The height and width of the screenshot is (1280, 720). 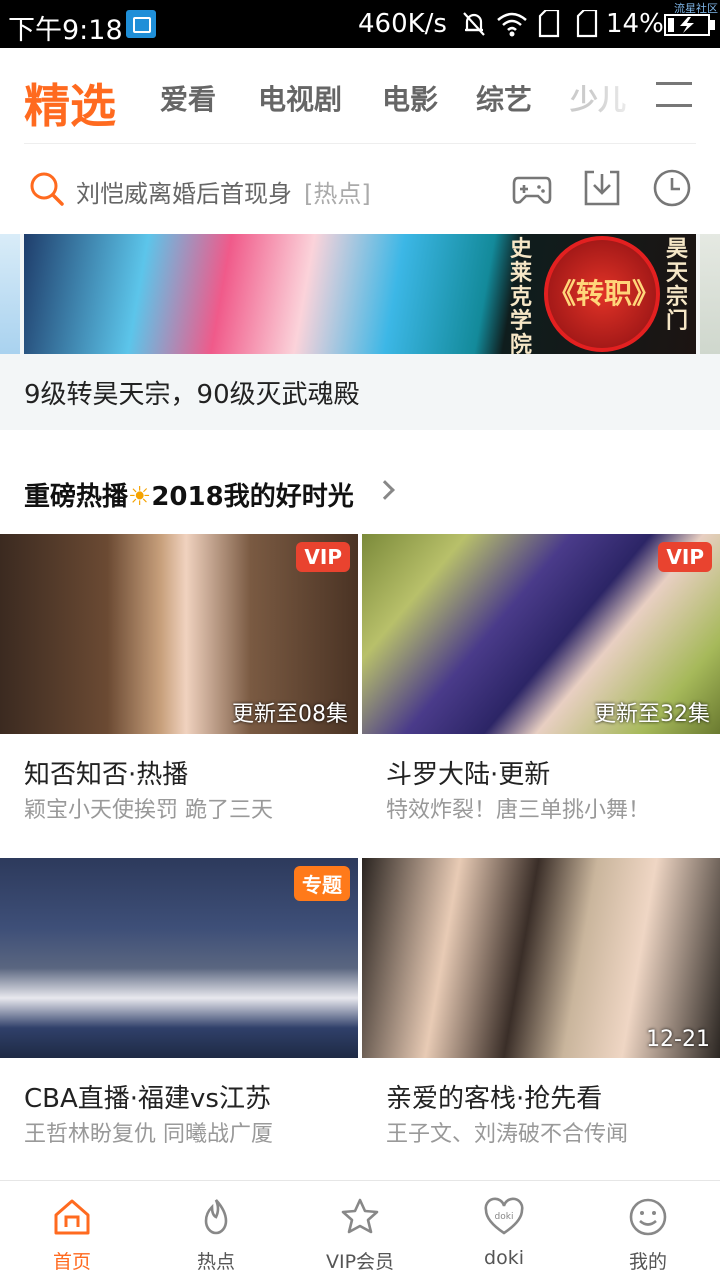 What do you see at coordinates (215, 1262) in the screenshot?
I see `nav-hot-label: 热点` at bounding box center [215, 1262].